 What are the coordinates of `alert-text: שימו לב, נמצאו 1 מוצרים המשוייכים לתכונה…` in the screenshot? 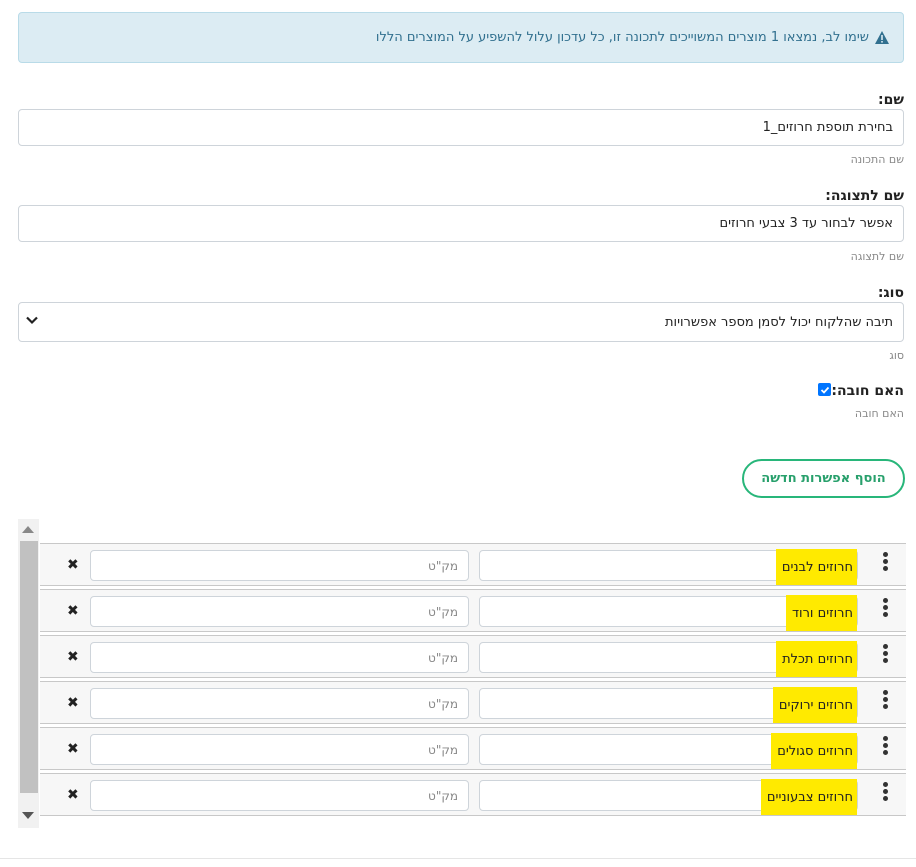 It's located at (622, 37).